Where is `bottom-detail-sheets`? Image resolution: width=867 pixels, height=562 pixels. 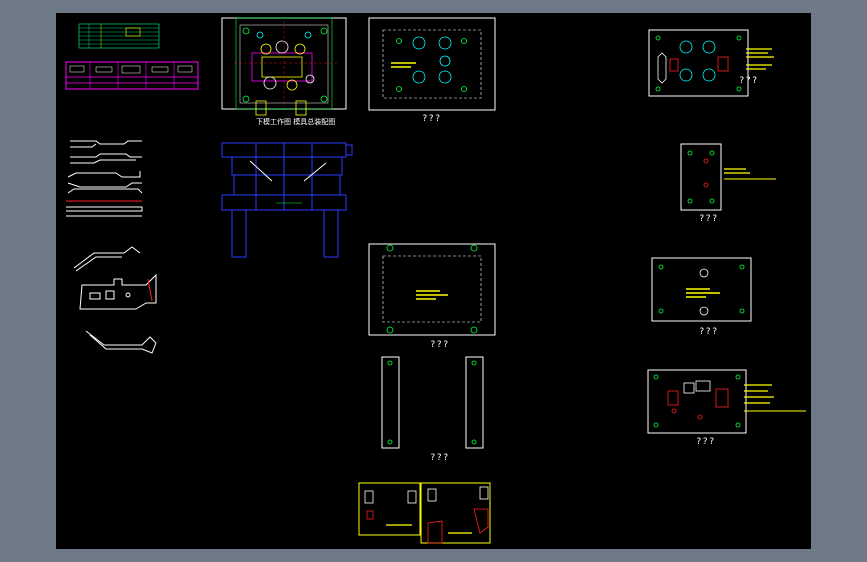 bottom-detail-sheets is located at coordinates (424, 513).